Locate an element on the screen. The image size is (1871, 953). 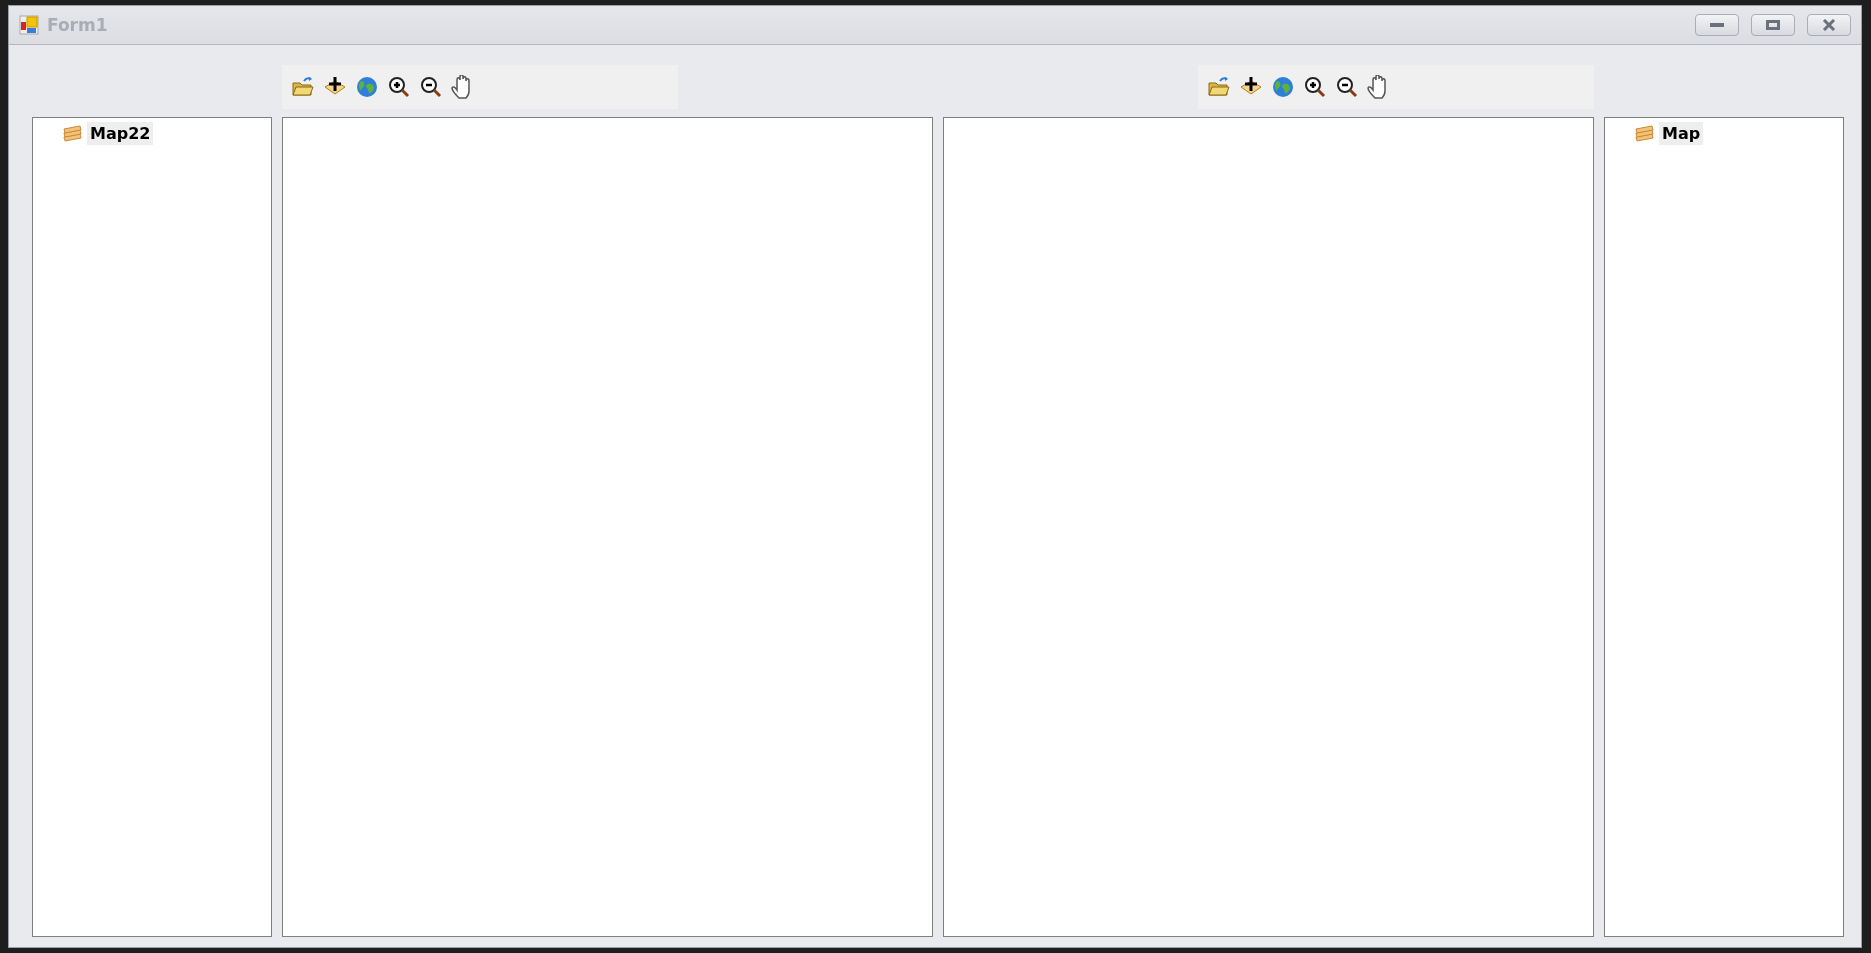
maximize-button is located at coordinates (1773, 25).